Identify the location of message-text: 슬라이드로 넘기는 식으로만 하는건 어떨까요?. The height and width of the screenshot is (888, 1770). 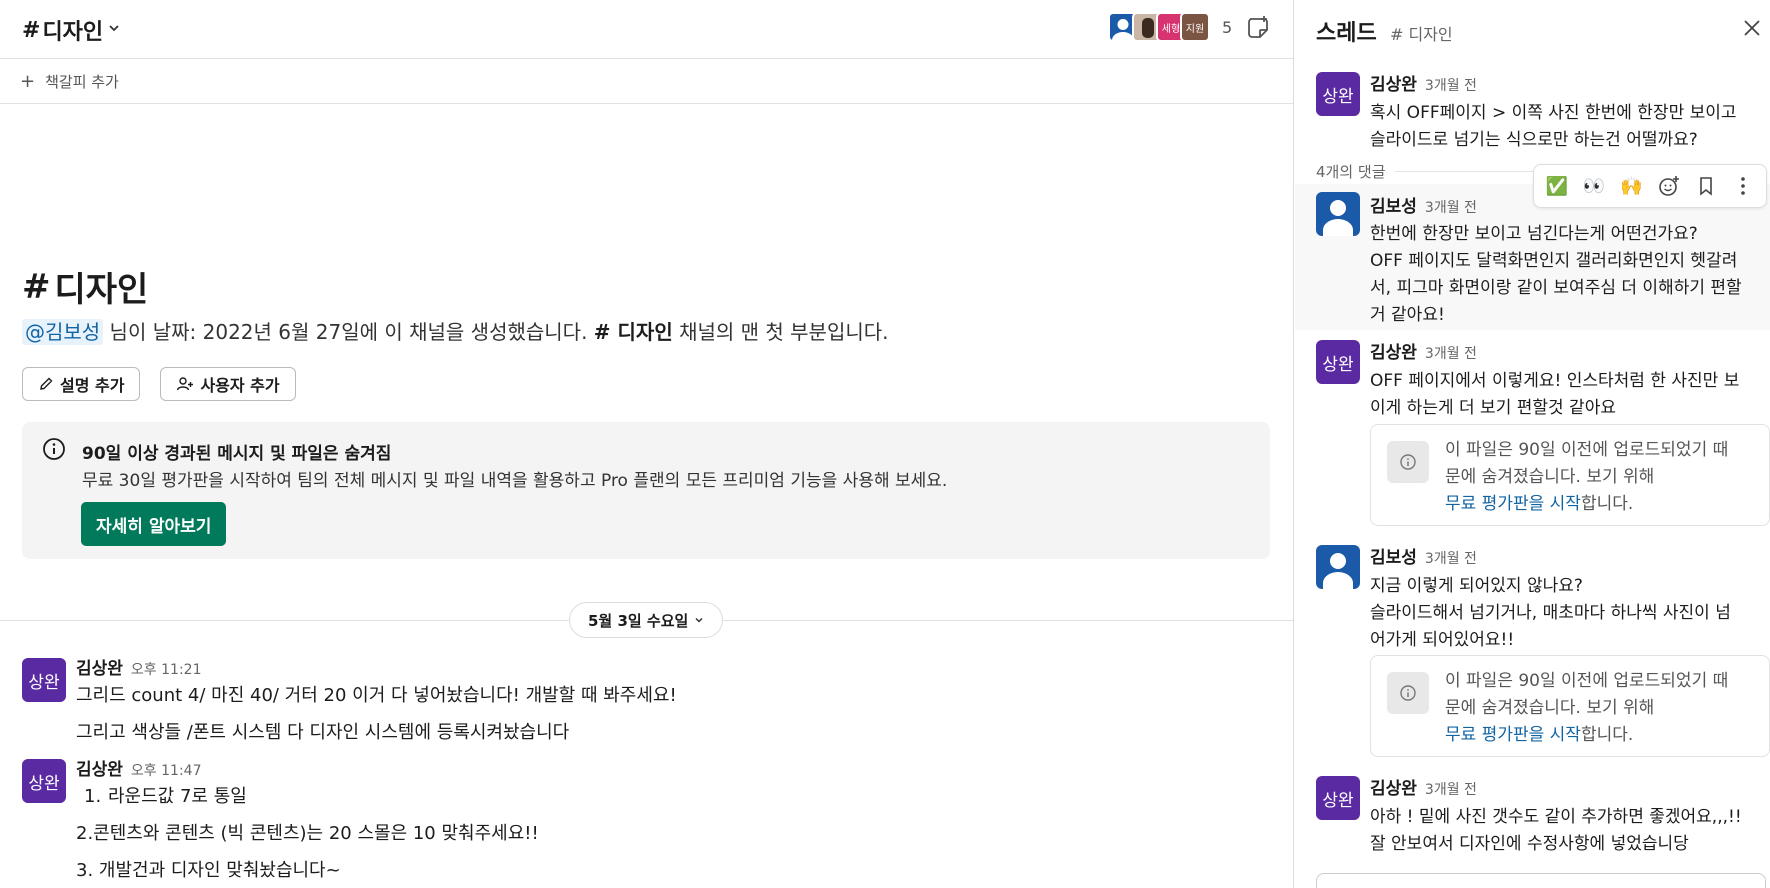
(1534, 140).